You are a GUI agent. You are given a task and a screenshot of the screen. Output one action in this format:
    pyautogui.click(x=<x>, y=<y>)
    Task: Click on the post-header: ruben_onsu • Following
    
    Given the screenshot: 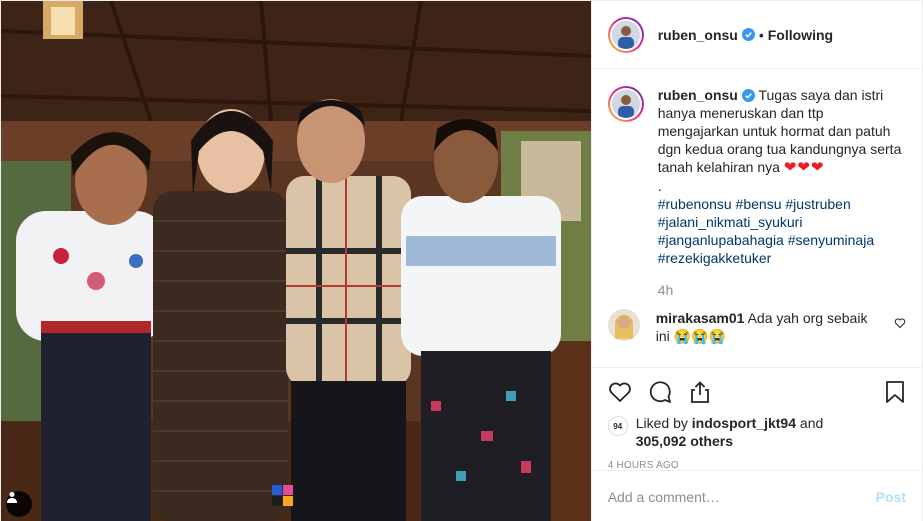 What is the action you would take?
    pyautogui.click(x=756, y=35)
    